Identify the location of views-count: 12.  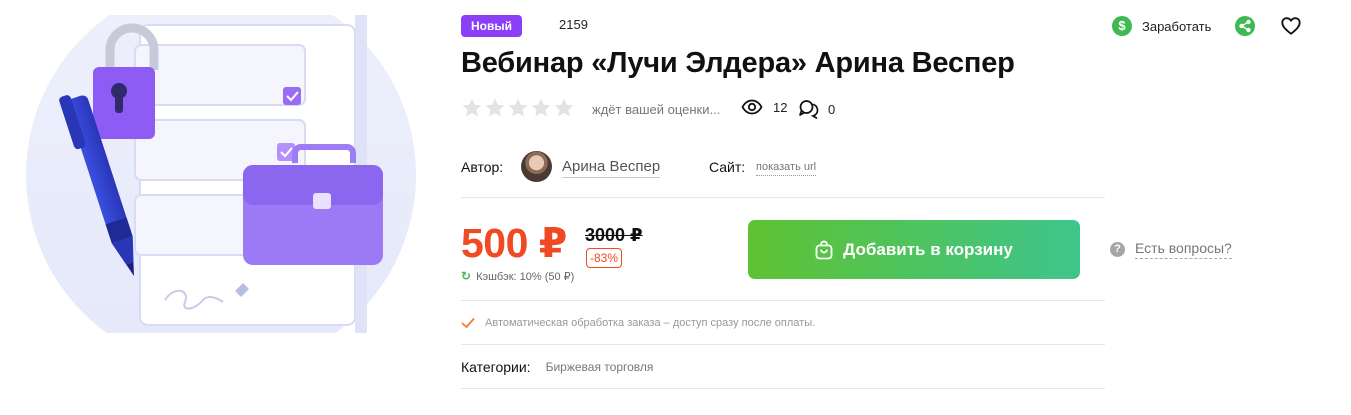
(780, 107).